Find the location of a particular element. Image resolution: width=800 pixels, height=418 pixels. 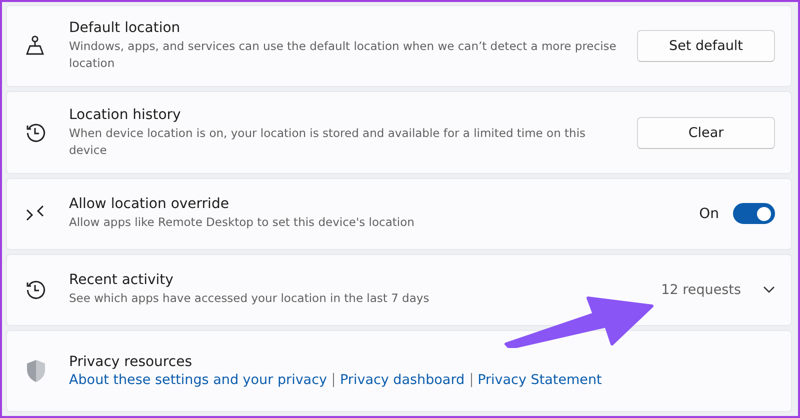

setting-description: Allow apps like Remote Desktop to set this device's location is located at coordinates (242, 223).